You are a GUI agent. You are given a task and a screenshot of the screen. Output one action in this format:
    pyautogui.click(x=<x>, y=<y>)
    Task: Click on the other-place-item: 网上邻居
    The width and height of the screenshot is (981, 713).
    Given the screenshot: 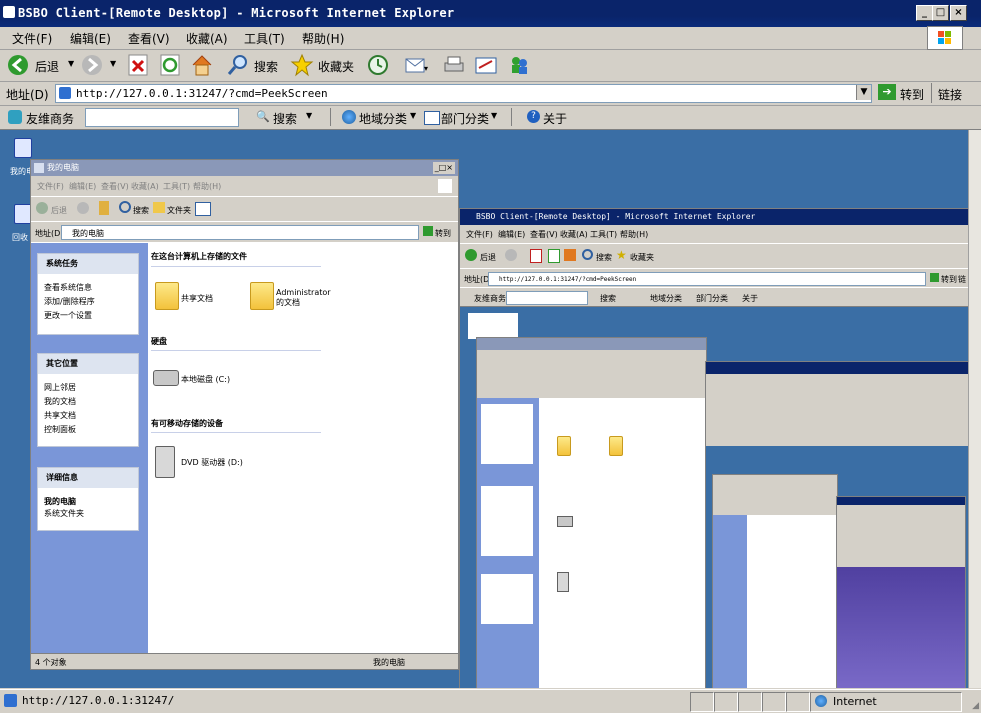 What is the action you would take?
    pyautogui.click(x=60, y=387)
    